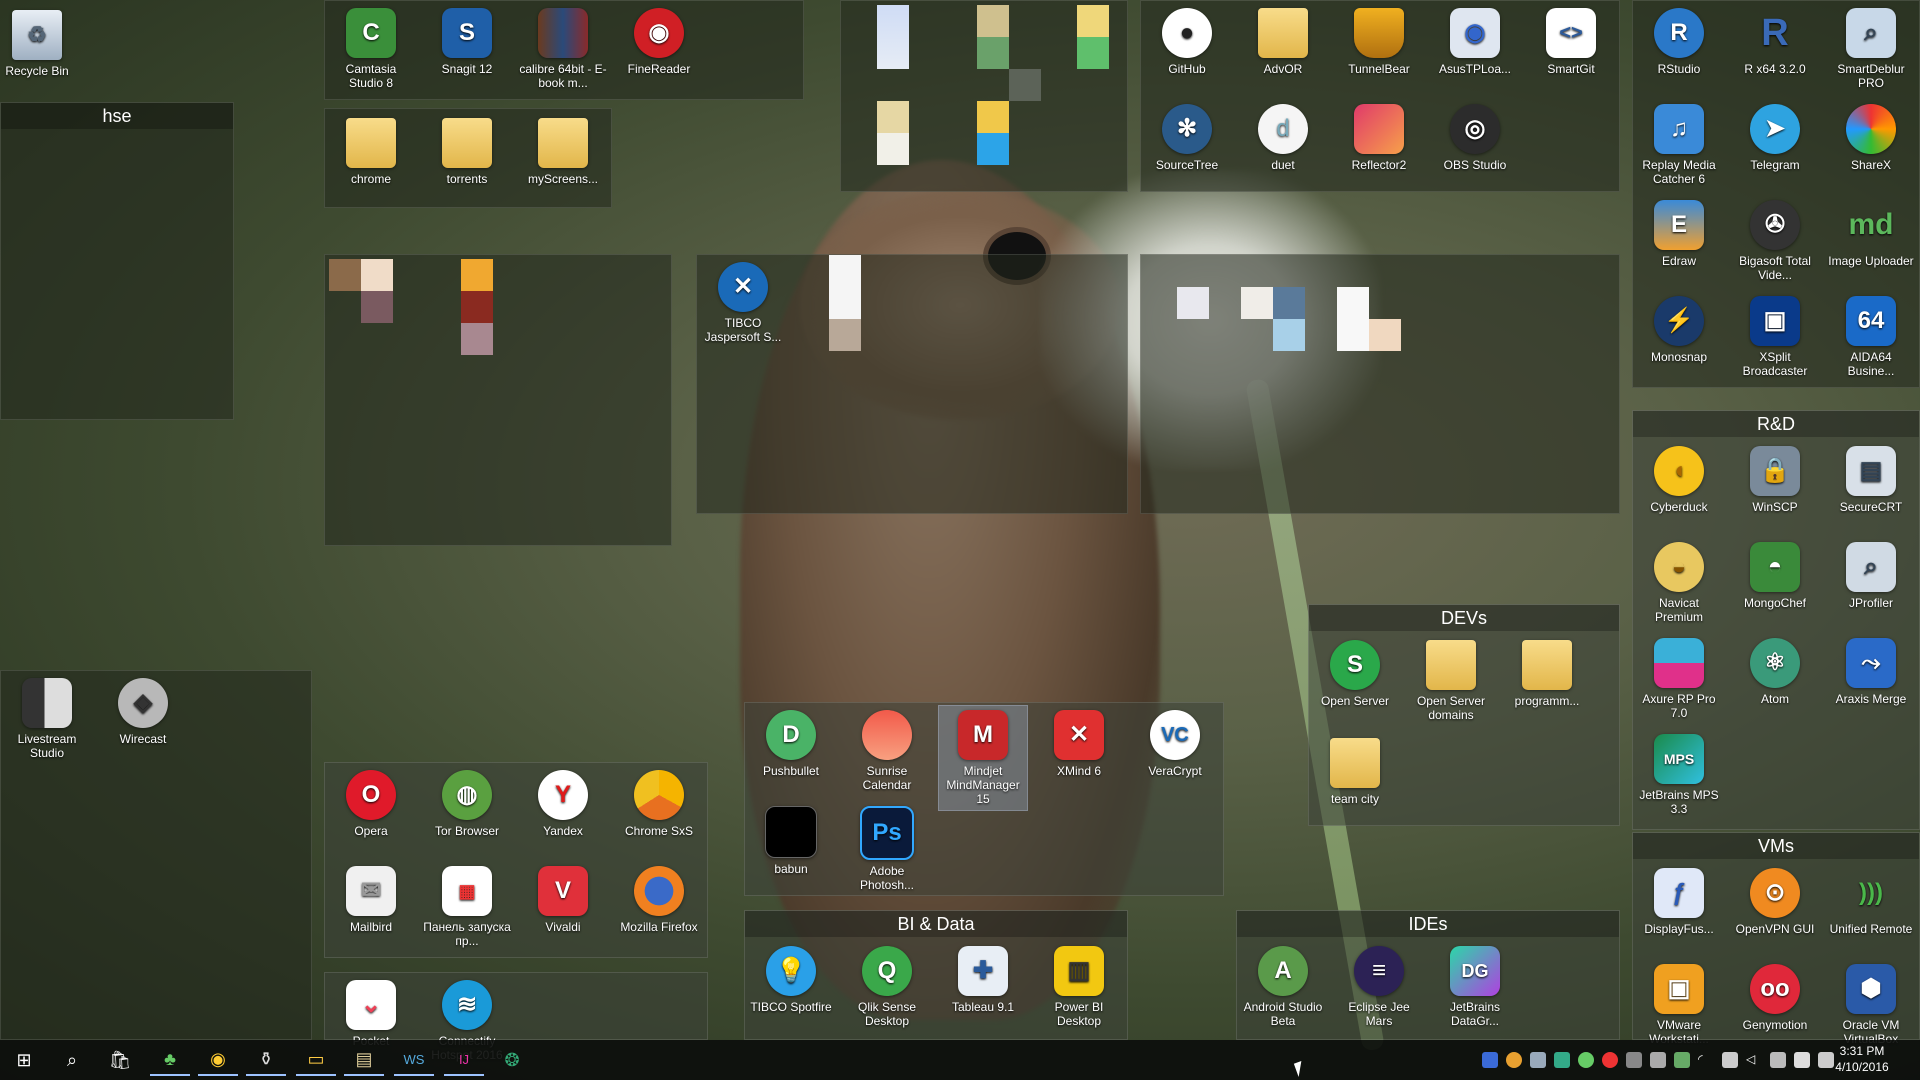  I want to click on vivaldi-shortcut: V Vivaldi, so click(563, 898).